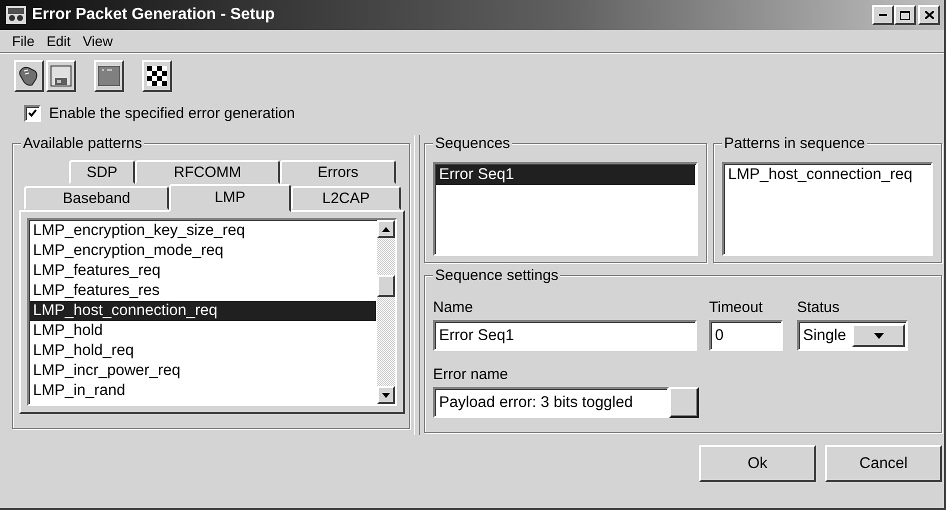  I want to click on window-icon, so click(109, 76).